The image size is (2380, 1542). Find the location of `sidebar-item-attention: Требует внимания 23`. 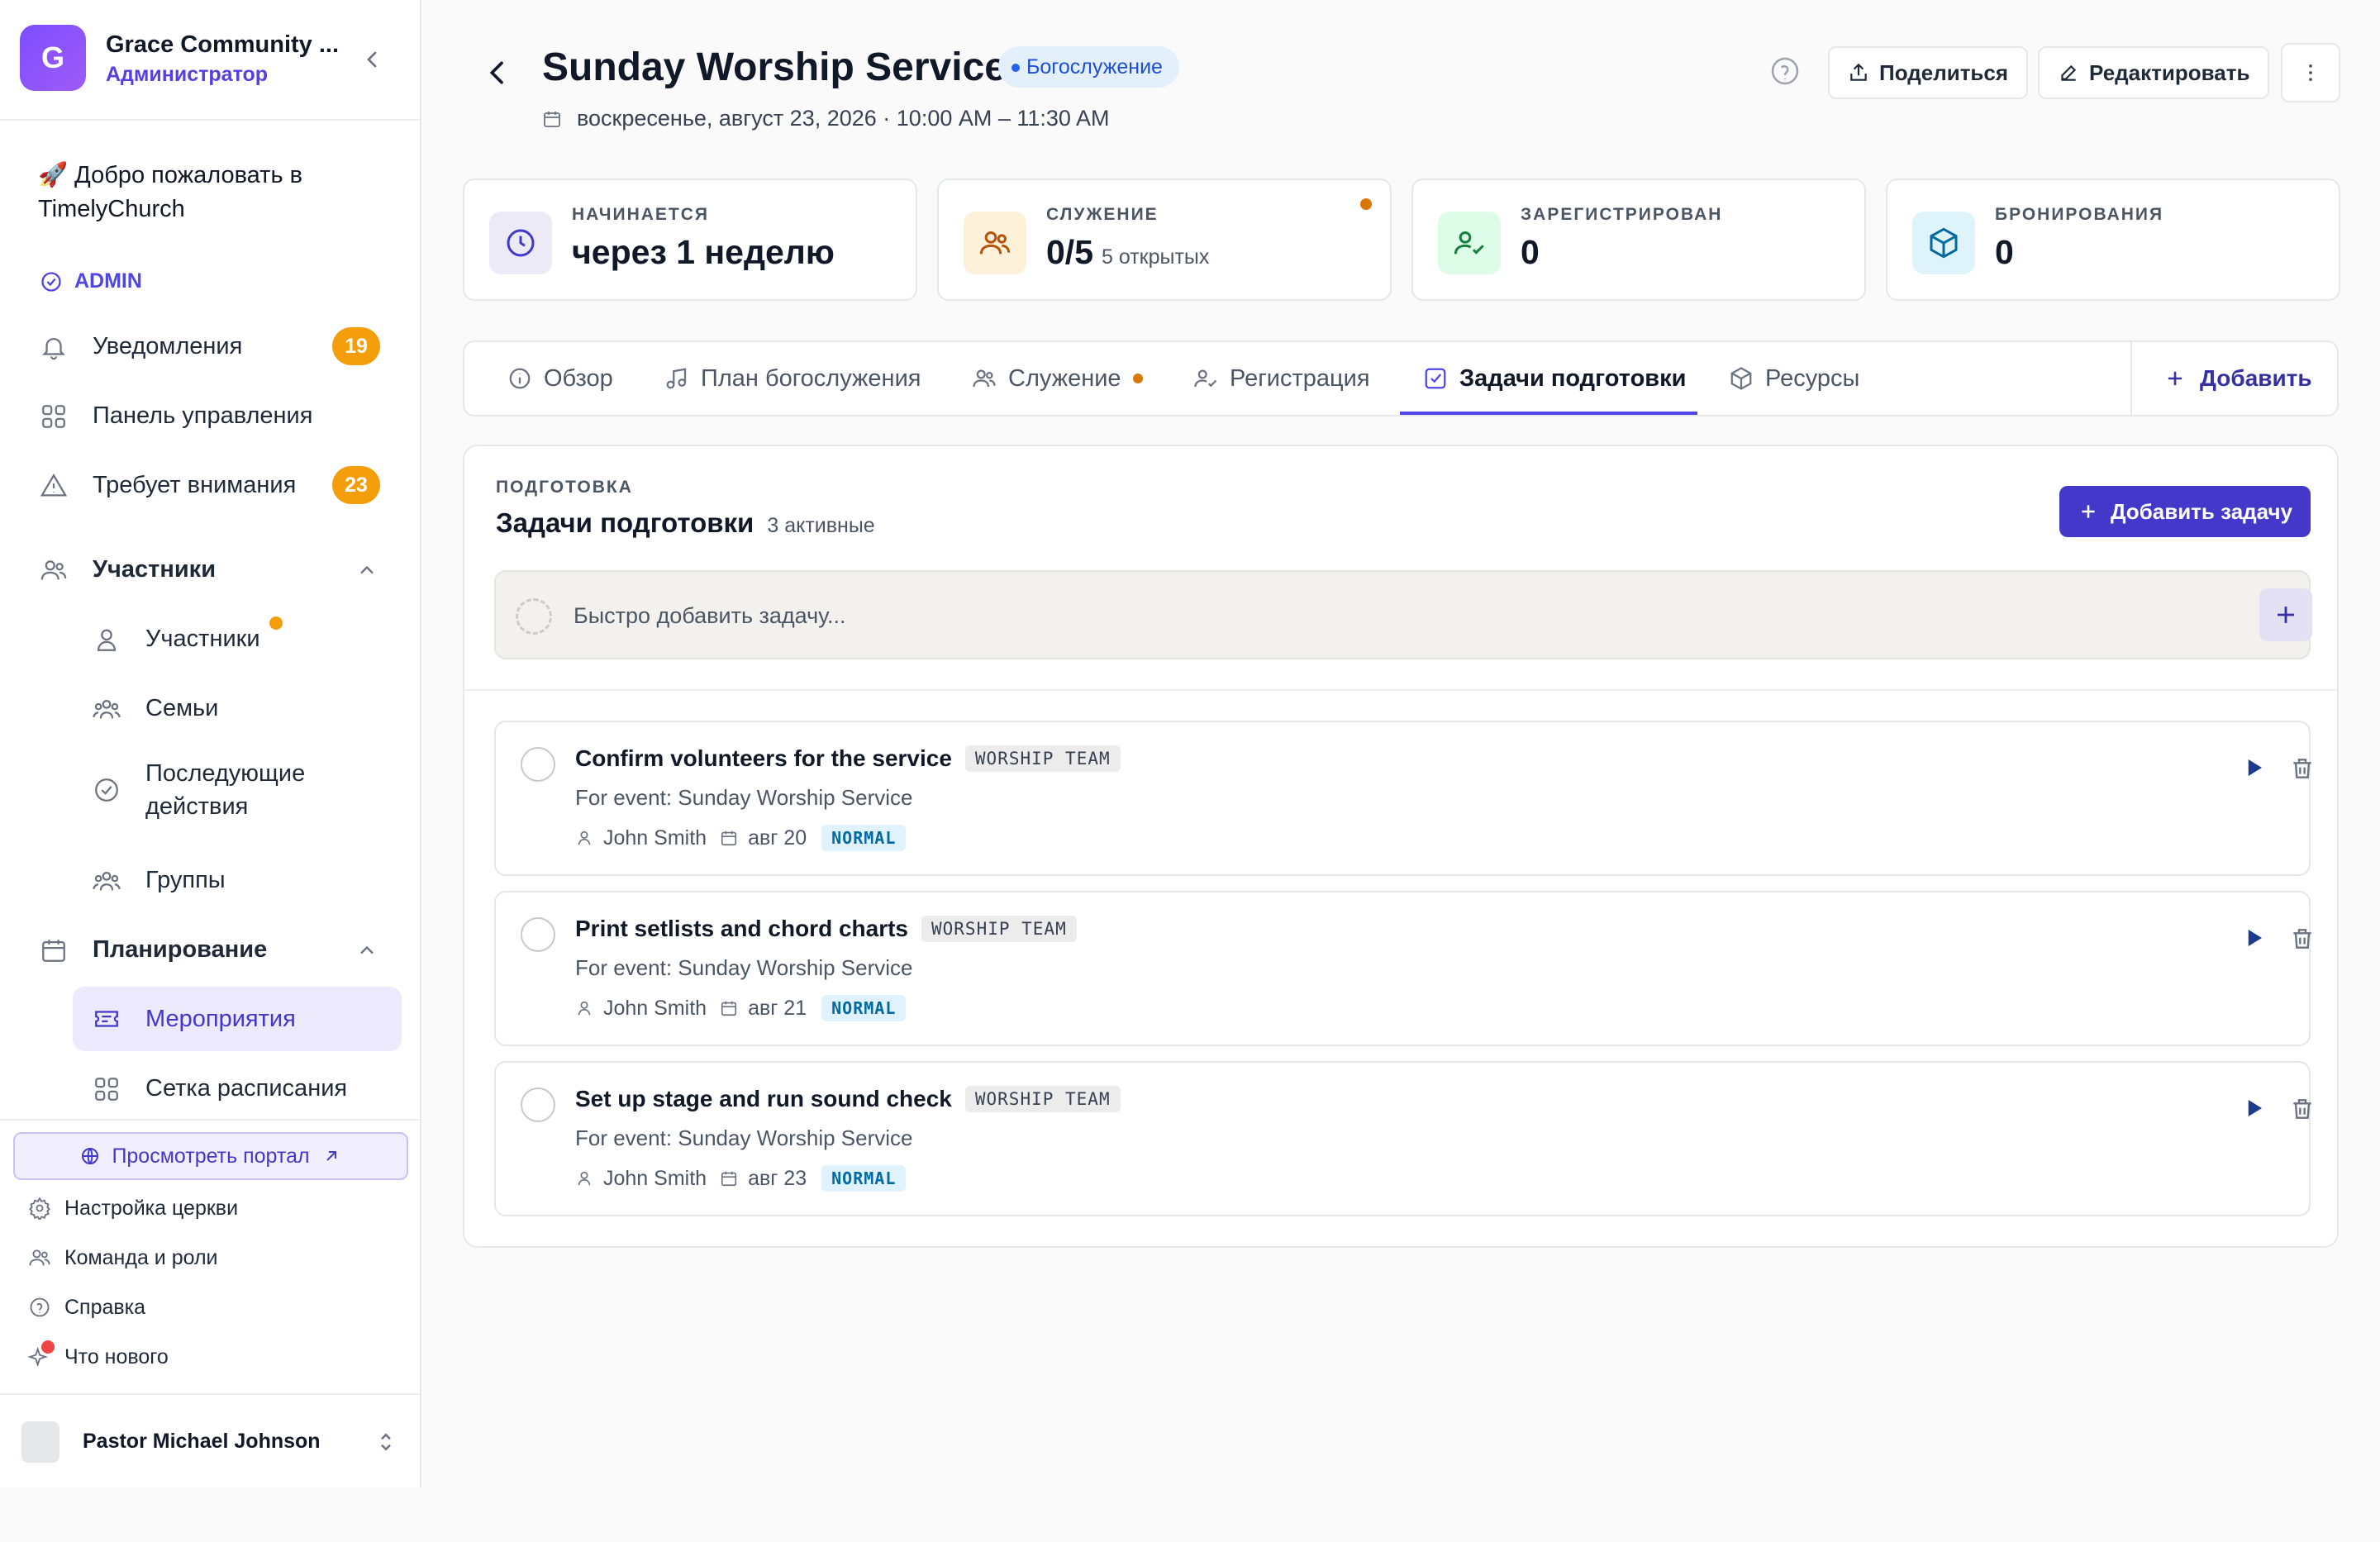

sidebar-item-attention: Требует внимания 23 is located at coordinates (210, 485).